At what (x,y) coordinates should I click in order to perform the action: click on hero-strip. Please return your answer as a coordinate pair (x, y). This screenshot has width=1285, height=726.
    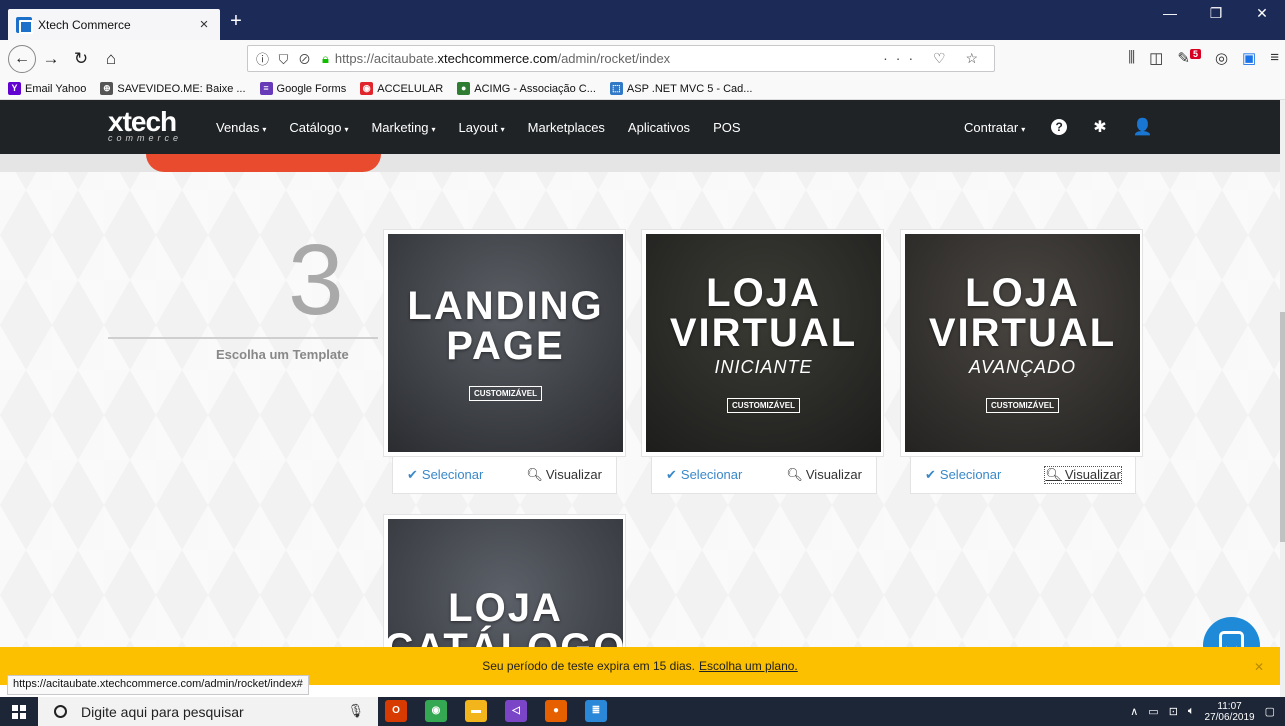
    Looking at the image, I should click on (640, 163).